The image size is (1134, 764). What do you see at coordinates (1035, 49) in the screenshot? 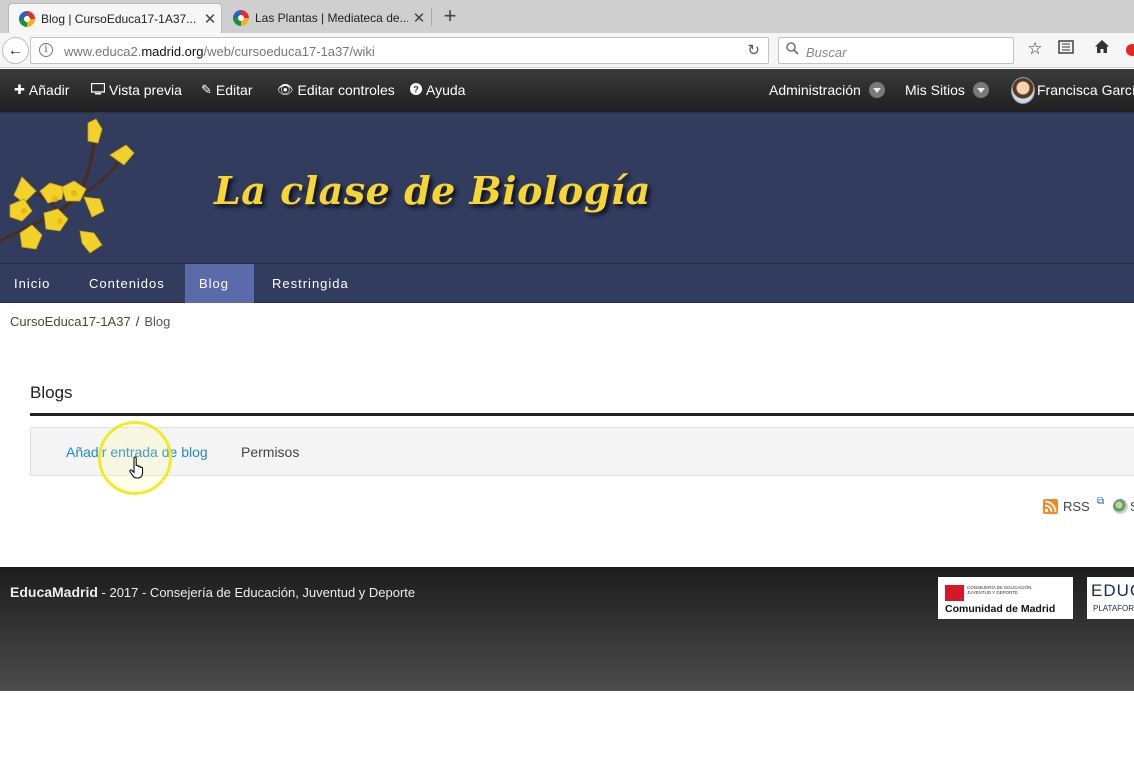
I see `bookmark-star-icon: ☆` at bounding box center [1035, 49].